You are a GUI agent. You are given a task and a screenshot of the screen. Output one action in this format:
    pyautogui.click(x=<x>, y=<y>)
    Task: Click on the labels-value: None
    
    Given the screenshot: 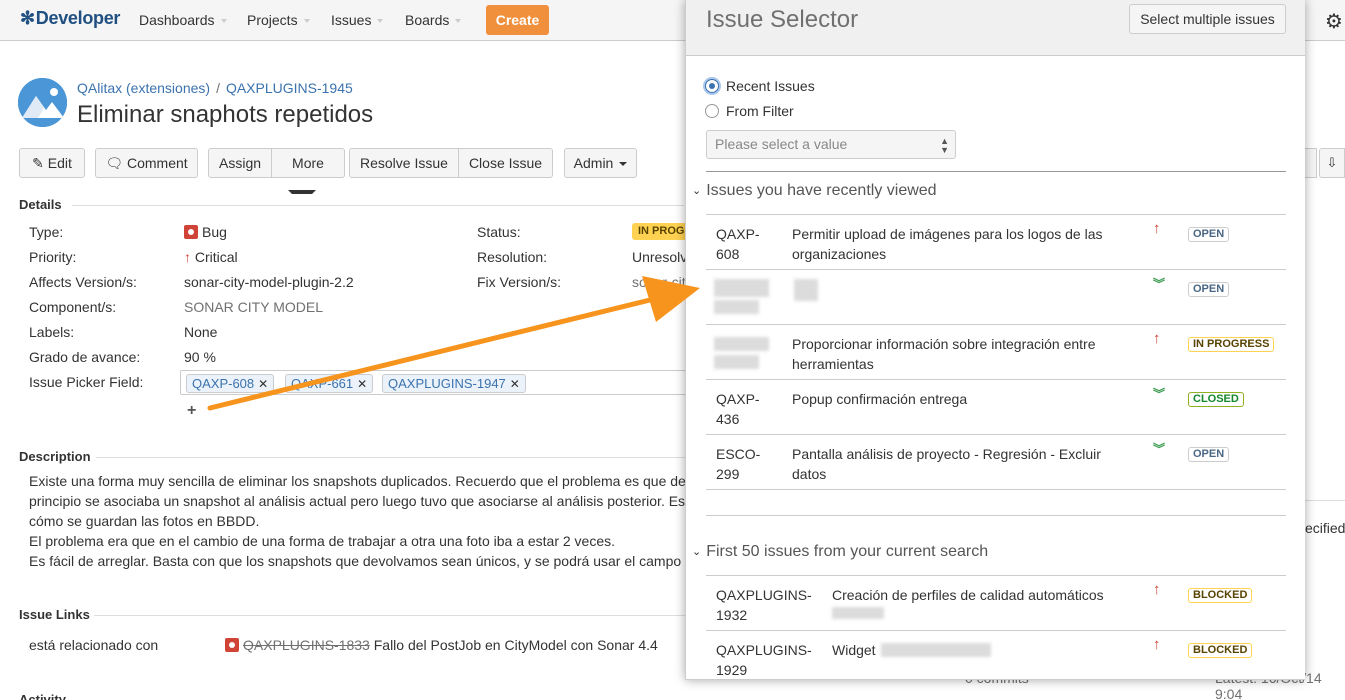 What is the action you would take?
    pyautogui.click(x=201, y=332)
    